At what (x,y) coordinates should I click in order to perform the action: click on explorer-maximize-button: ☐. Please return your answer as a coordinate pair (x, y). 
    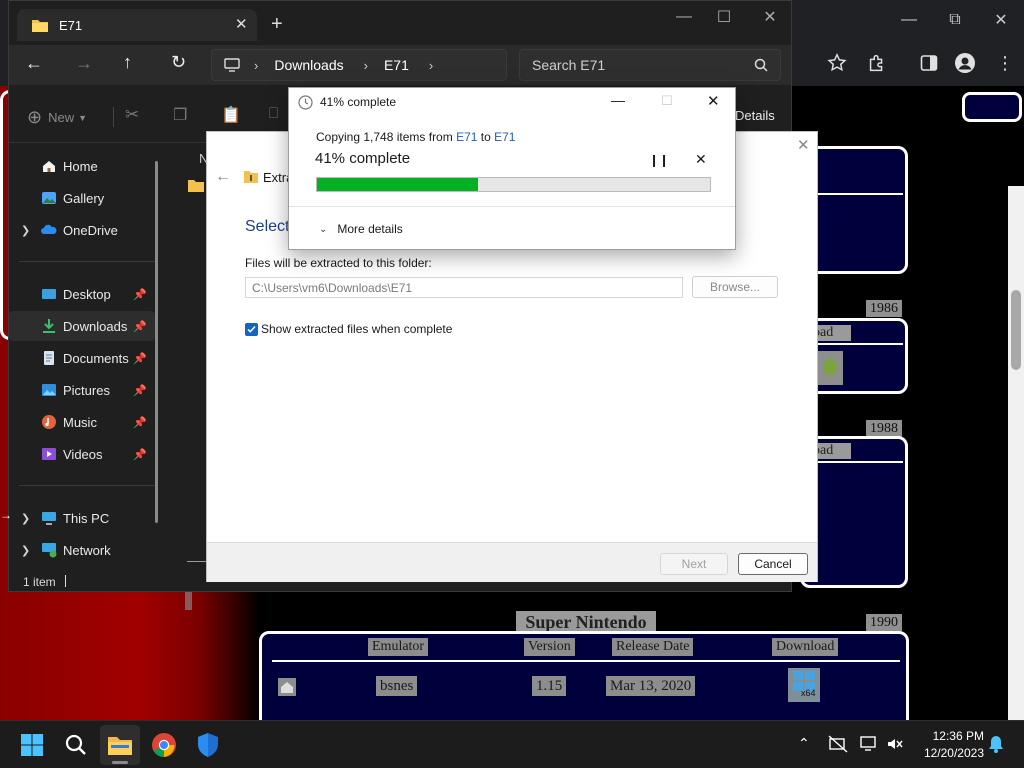
    Looking at the image, I should click on (724, 18).